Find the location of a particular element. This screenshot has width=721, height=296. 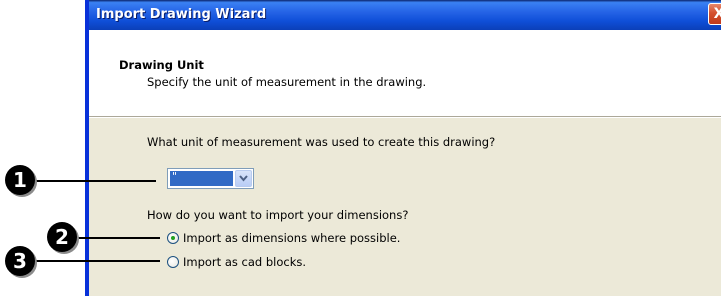

radio-button-unchecked is located at coordinates (173, 262).